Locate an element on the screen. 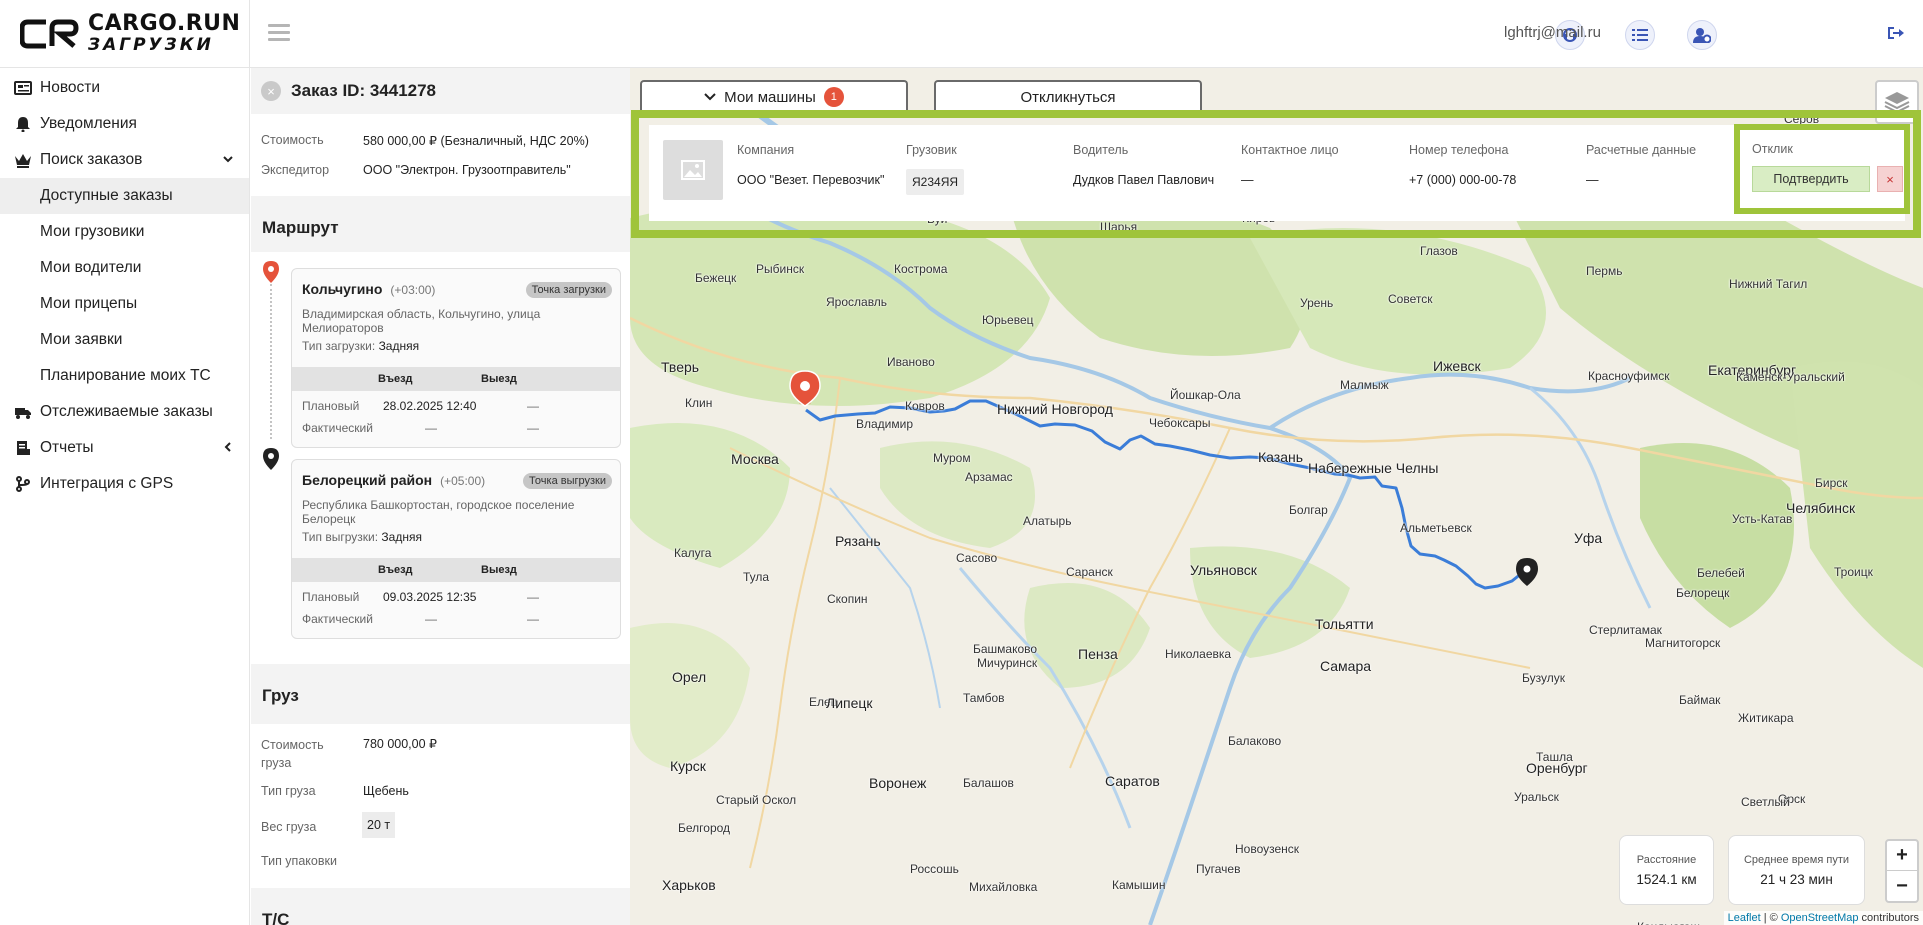 This screenshot has width=1923, height=925. truck-icon is located at coordinates (23, 413).